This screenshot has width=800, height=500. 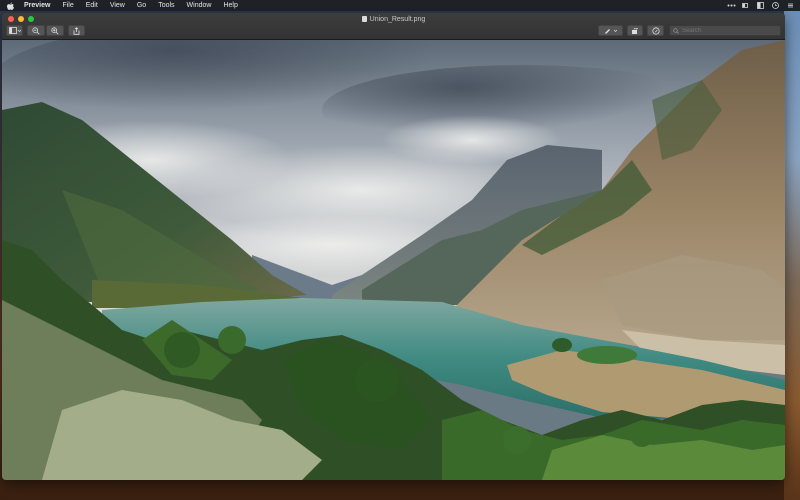 What do you see at coordinates (790, 5) in the screenshot?
I see `menu-list-icon` at bounding box center [790, 5].